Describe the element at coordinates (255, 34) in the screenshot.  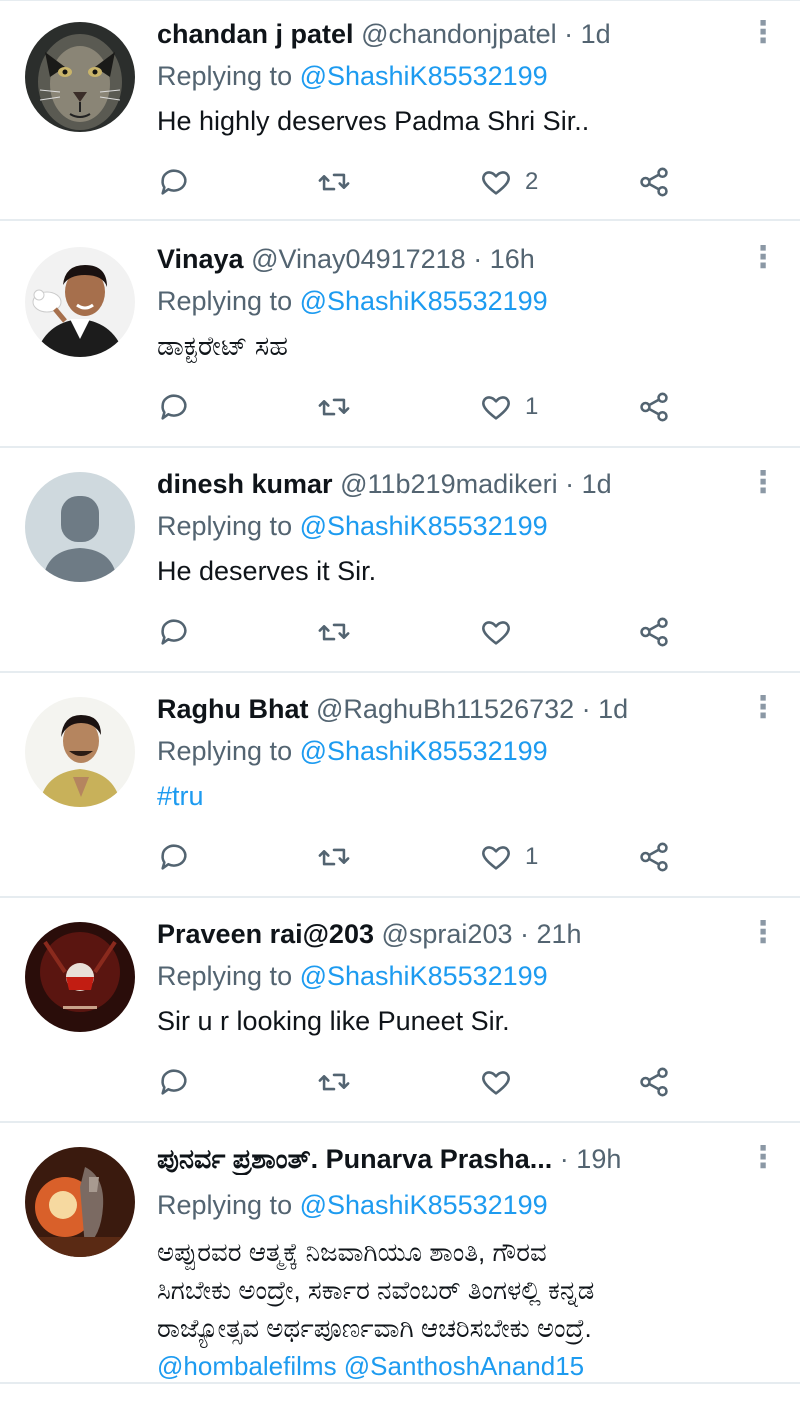
I see `display-name: chandan j patel` at that location.